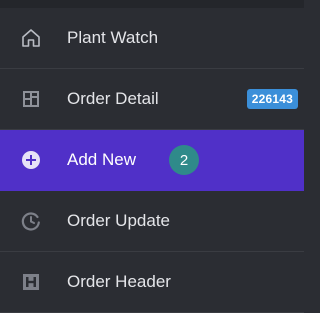 The width and height of the screenshot is (320, 313). What do you see at coordinates (31, 160) in the screenshot?
I see `plus-circle-icon` at bounding box center [31, 160].